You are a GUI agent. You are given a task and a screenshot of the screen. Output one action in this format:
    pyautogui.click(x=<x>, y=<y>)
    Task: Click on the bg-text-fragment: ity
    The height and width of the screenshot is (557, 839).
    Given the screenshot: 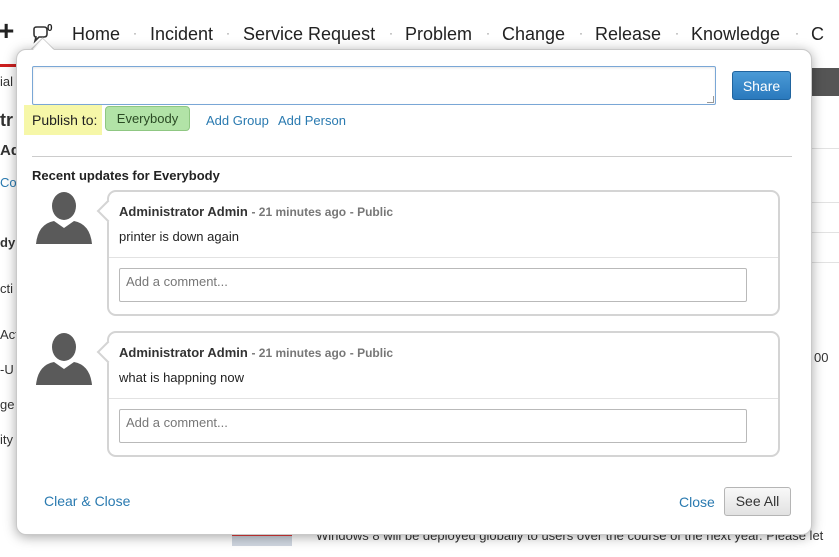 What is the action you would take?
    pyautogui.click(x=6, y=439)
    